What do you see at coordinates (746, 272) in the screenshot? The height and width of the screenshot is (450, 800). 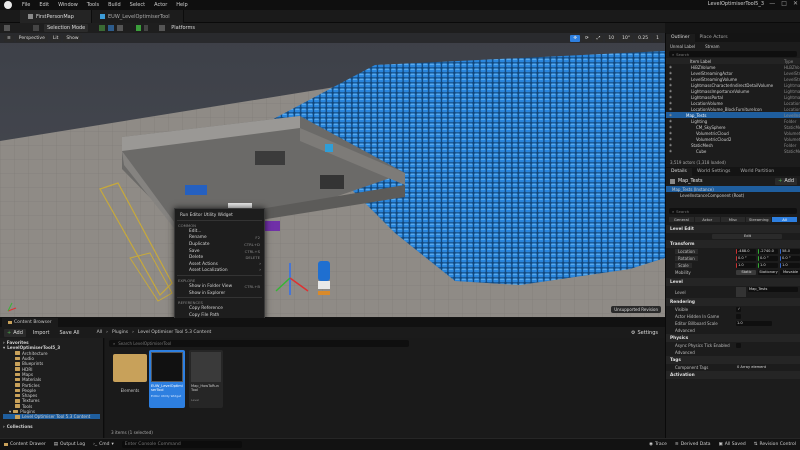 I see `mobility-static: Static` at bounding box center [746, 272].